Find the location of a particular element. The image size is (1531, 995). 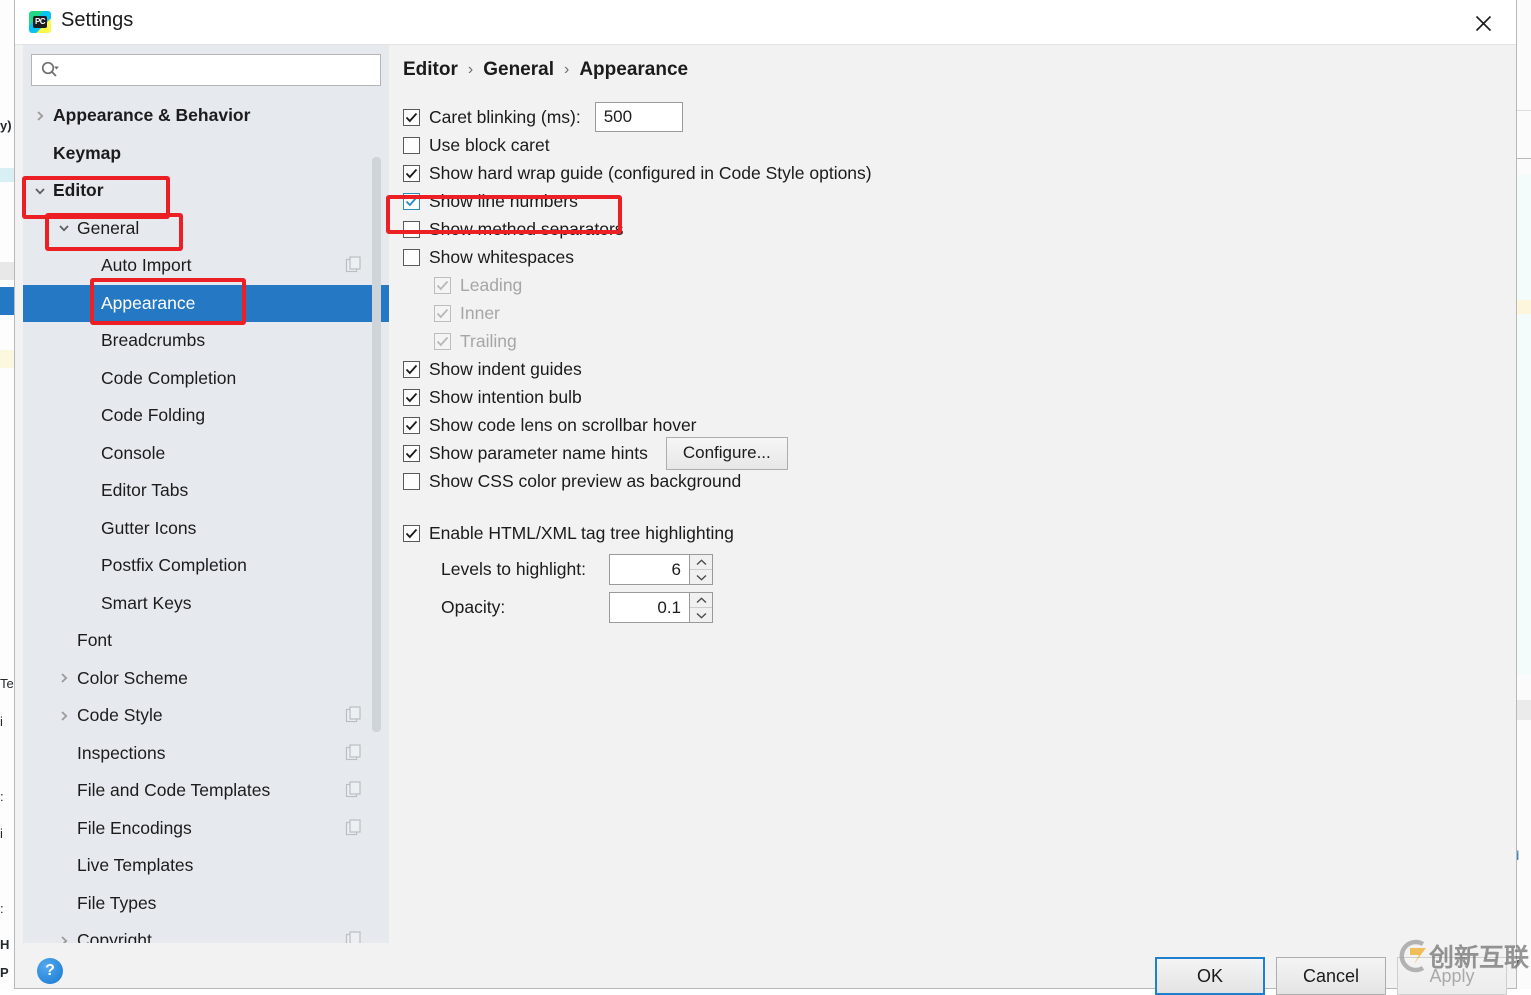

search-icon is located at coordinates (51, 70).